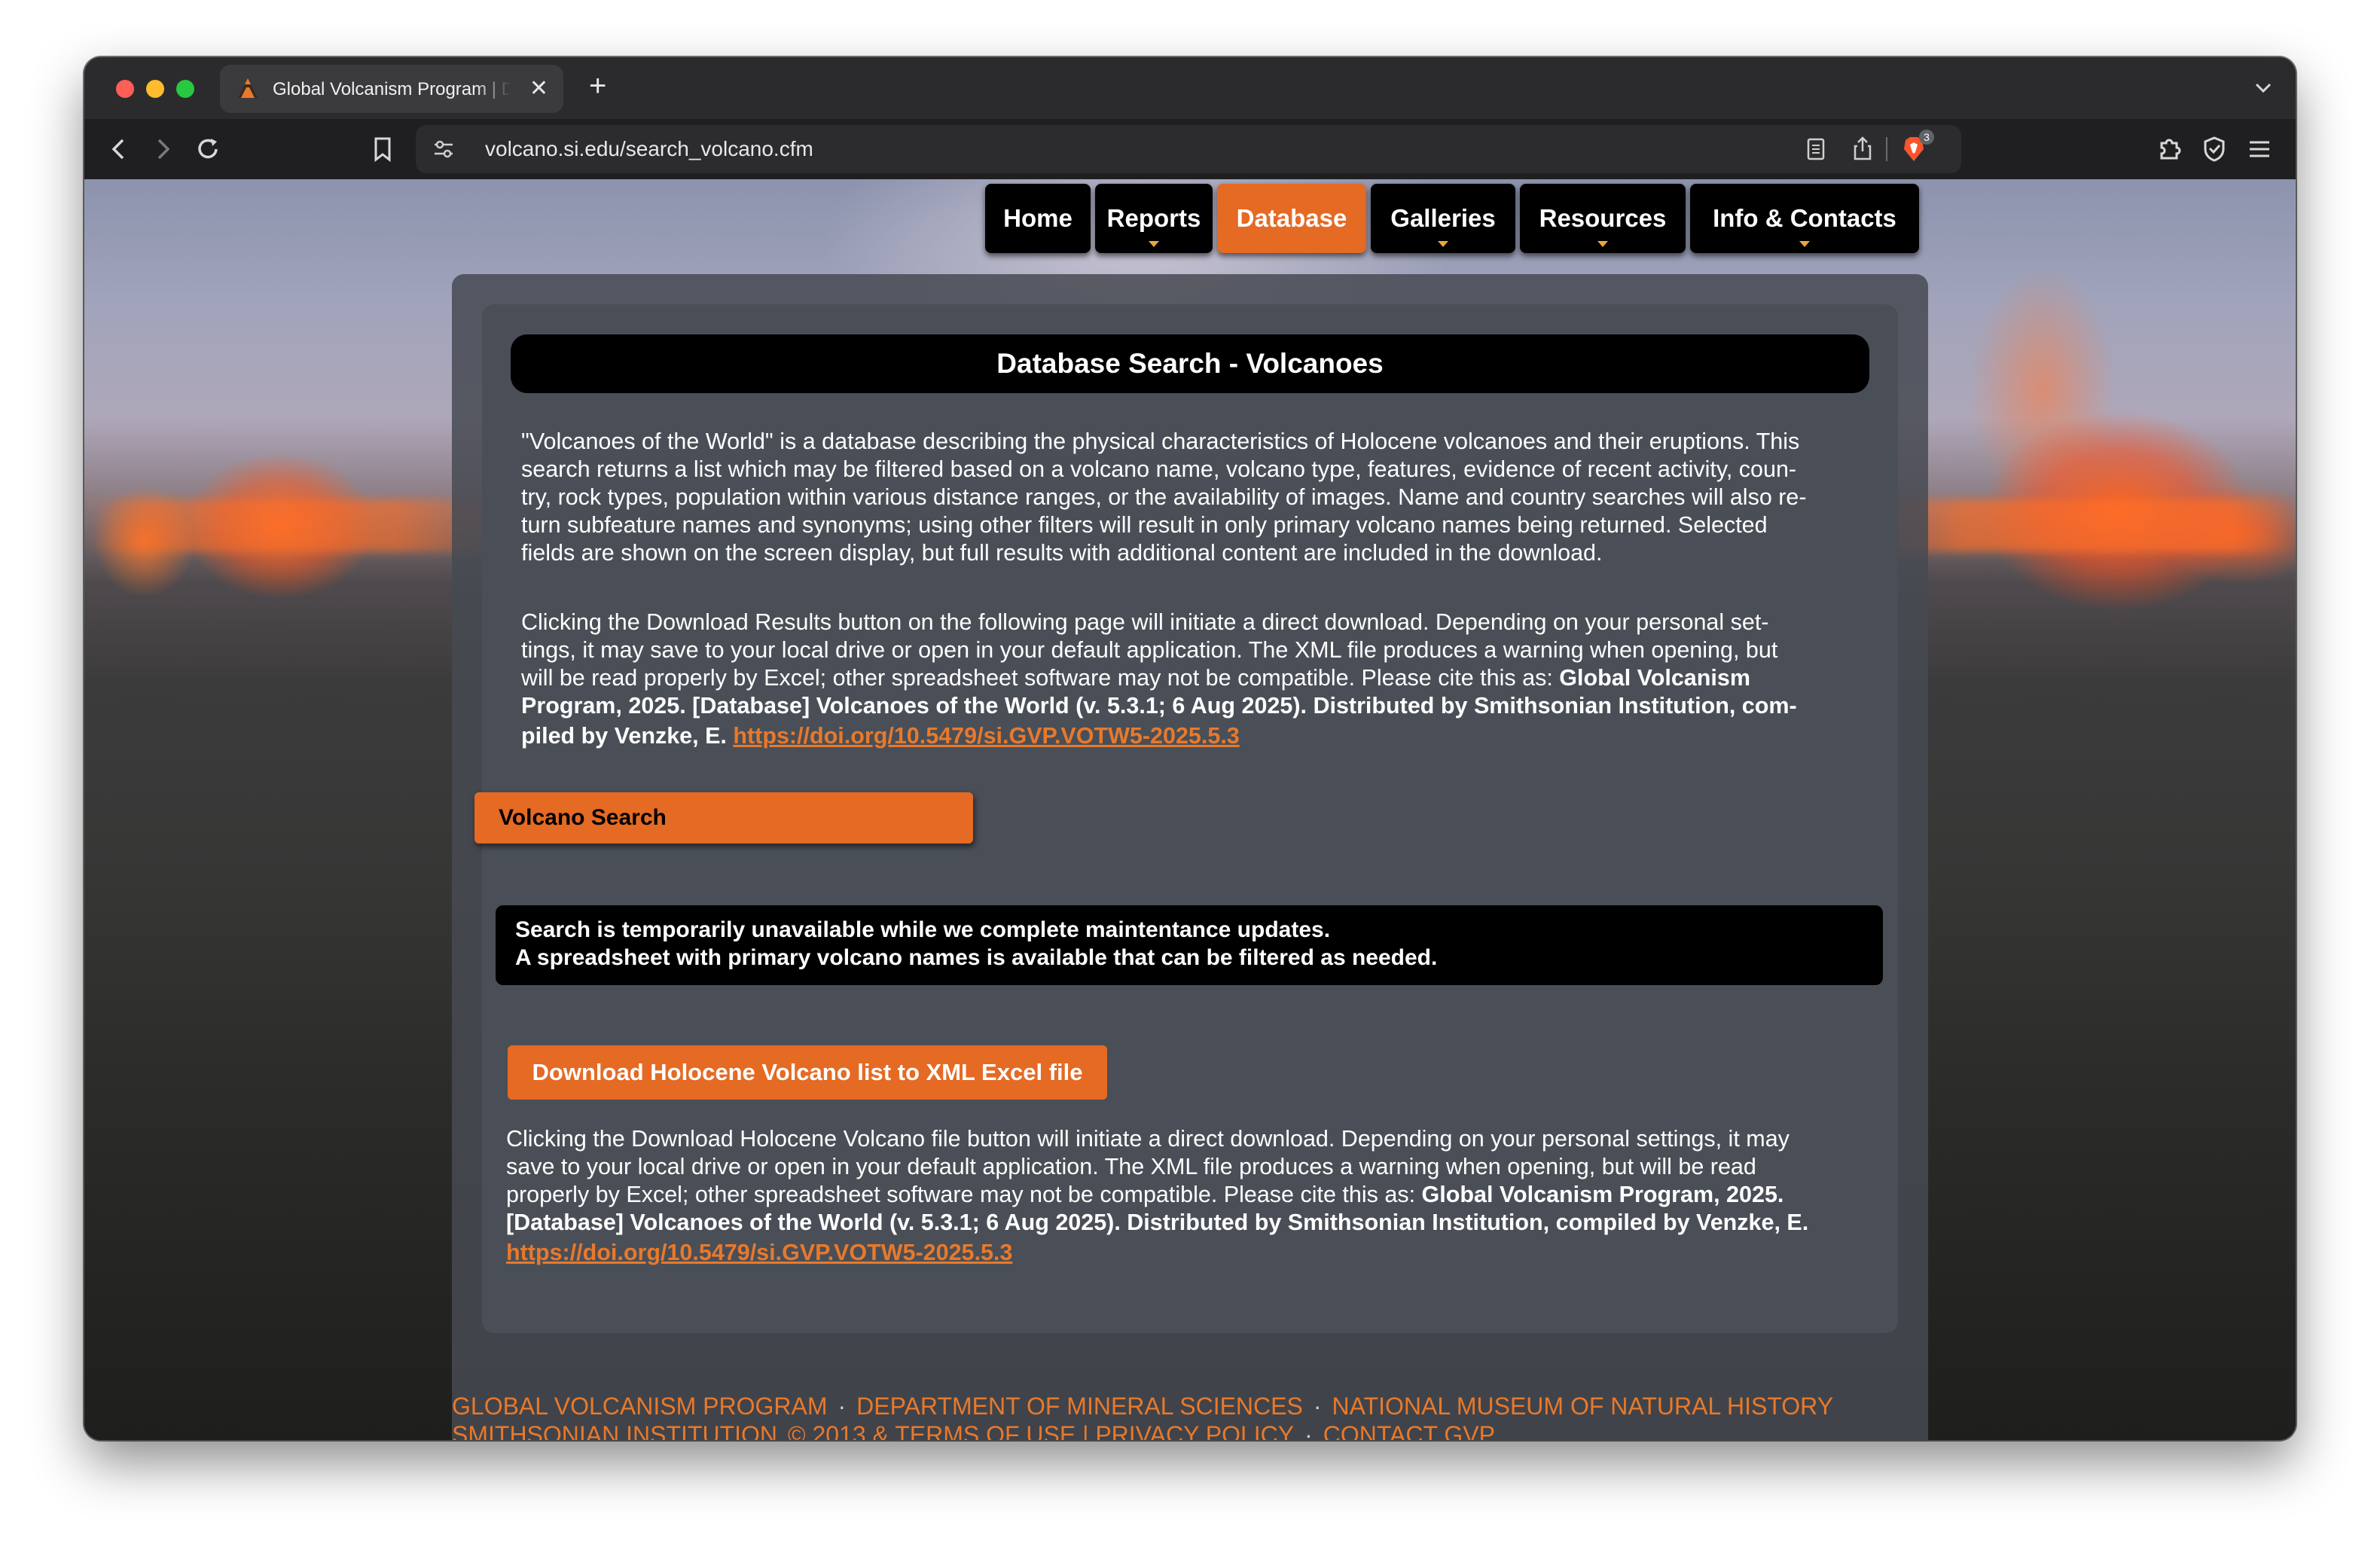 Image resolution: width=2380 pixels, height=1553 pixels. Describe the element at coordinates (1443, 218) in the screenshot. I see `nav-galleries: Galleries` at that location.